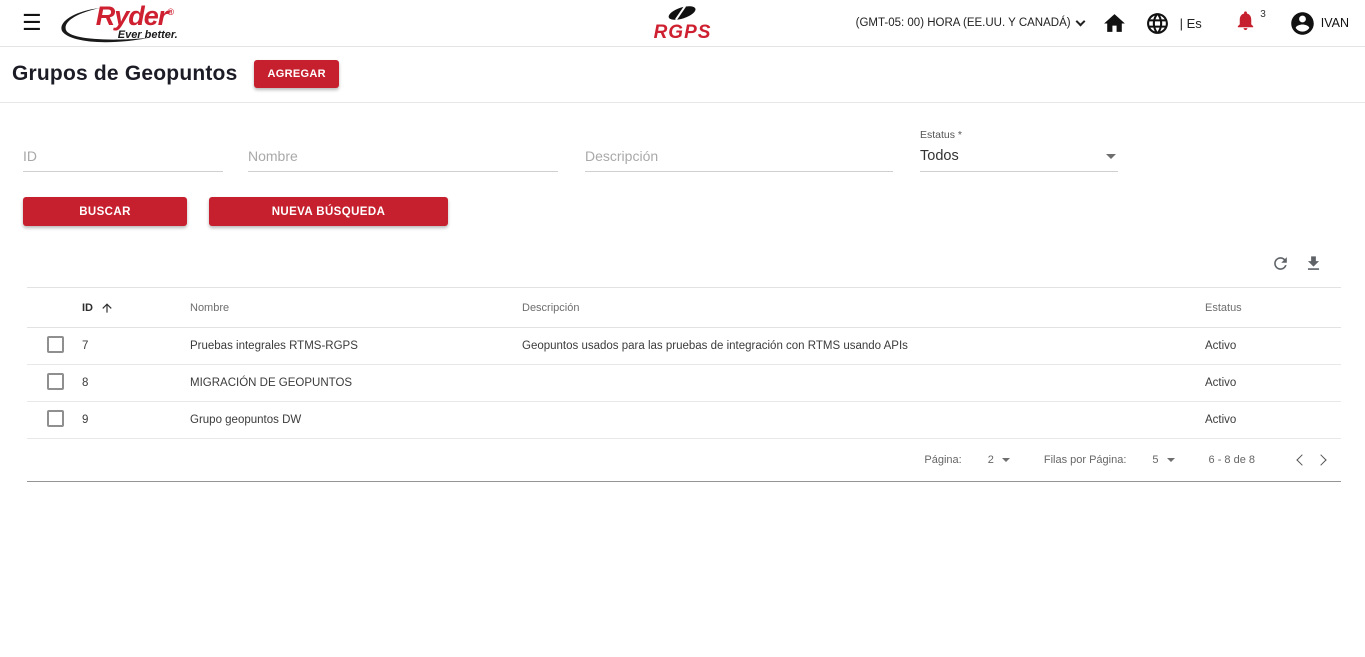  Describe the element at coordinates (1302, 23) in the screenshot. I see `avatar-icon` at that location.